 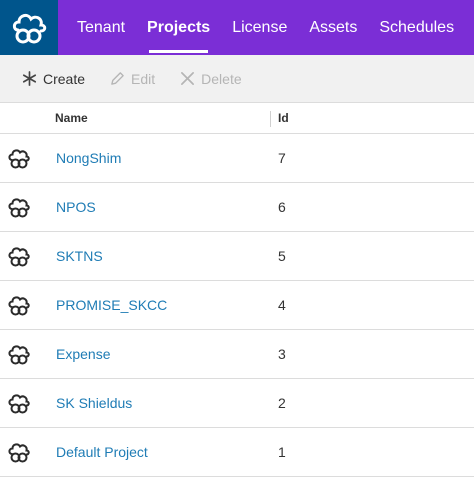 I want to click on tab-tenant: Tenant, so click(x=97, y=27).